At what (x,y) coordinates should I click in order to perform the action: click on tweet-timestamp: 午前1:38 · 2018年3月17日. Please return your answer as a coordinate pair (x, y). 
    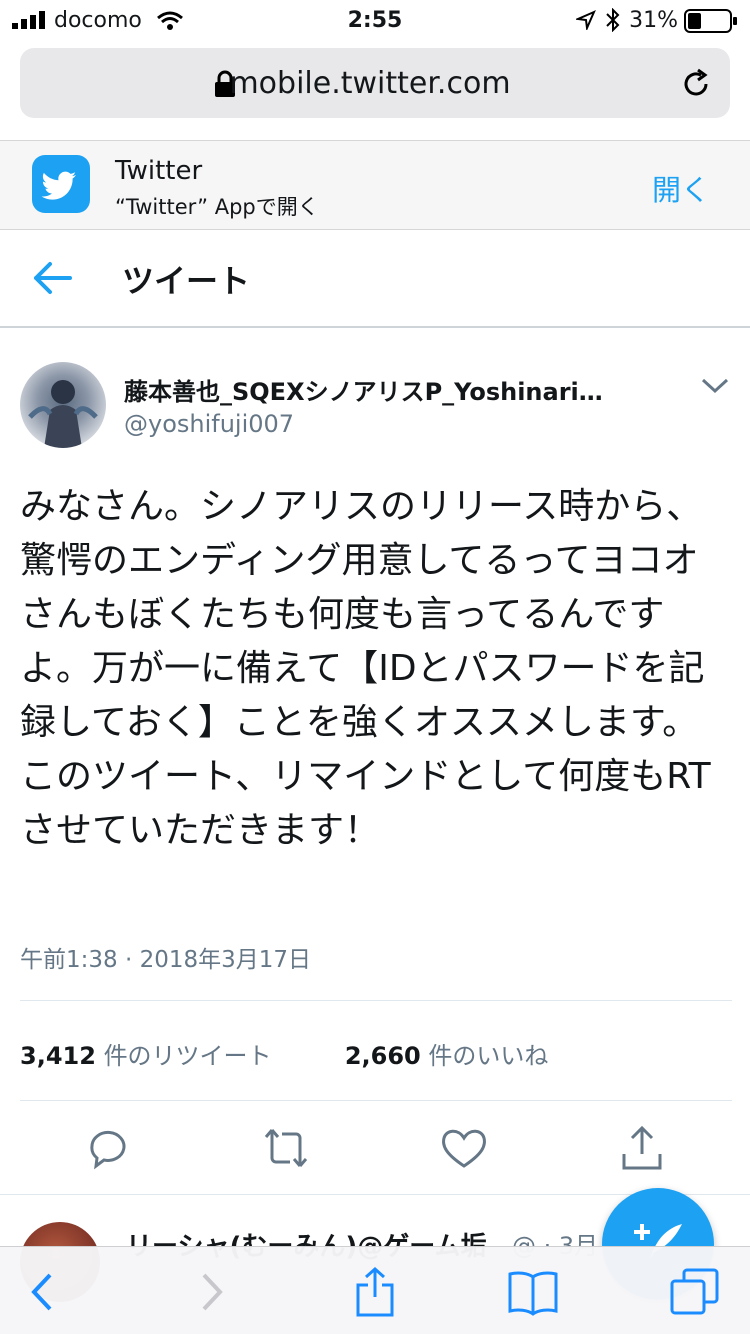
    Looking at the image, I should click on (165, 957).